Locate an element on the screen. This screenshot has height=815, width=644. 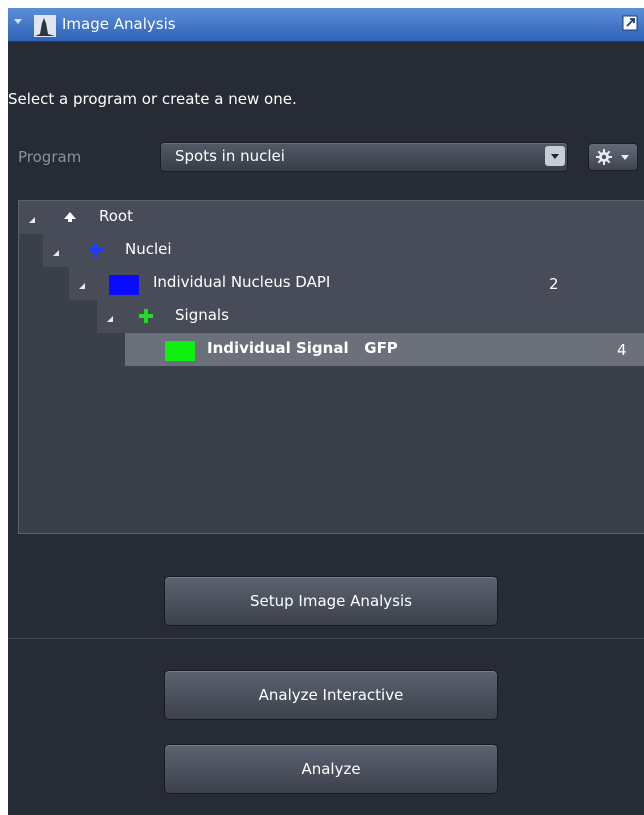
tree-row-label: Nuclei is located at coordinates (148, 249).